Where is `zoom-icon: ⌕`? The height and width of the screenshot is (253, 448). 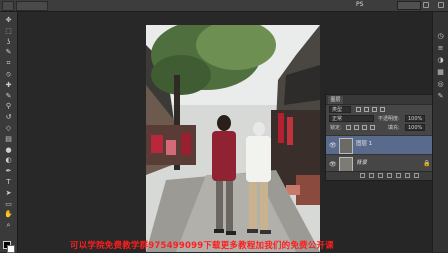 zoom-icon: ⌕ is located at coordinates (8, 225).